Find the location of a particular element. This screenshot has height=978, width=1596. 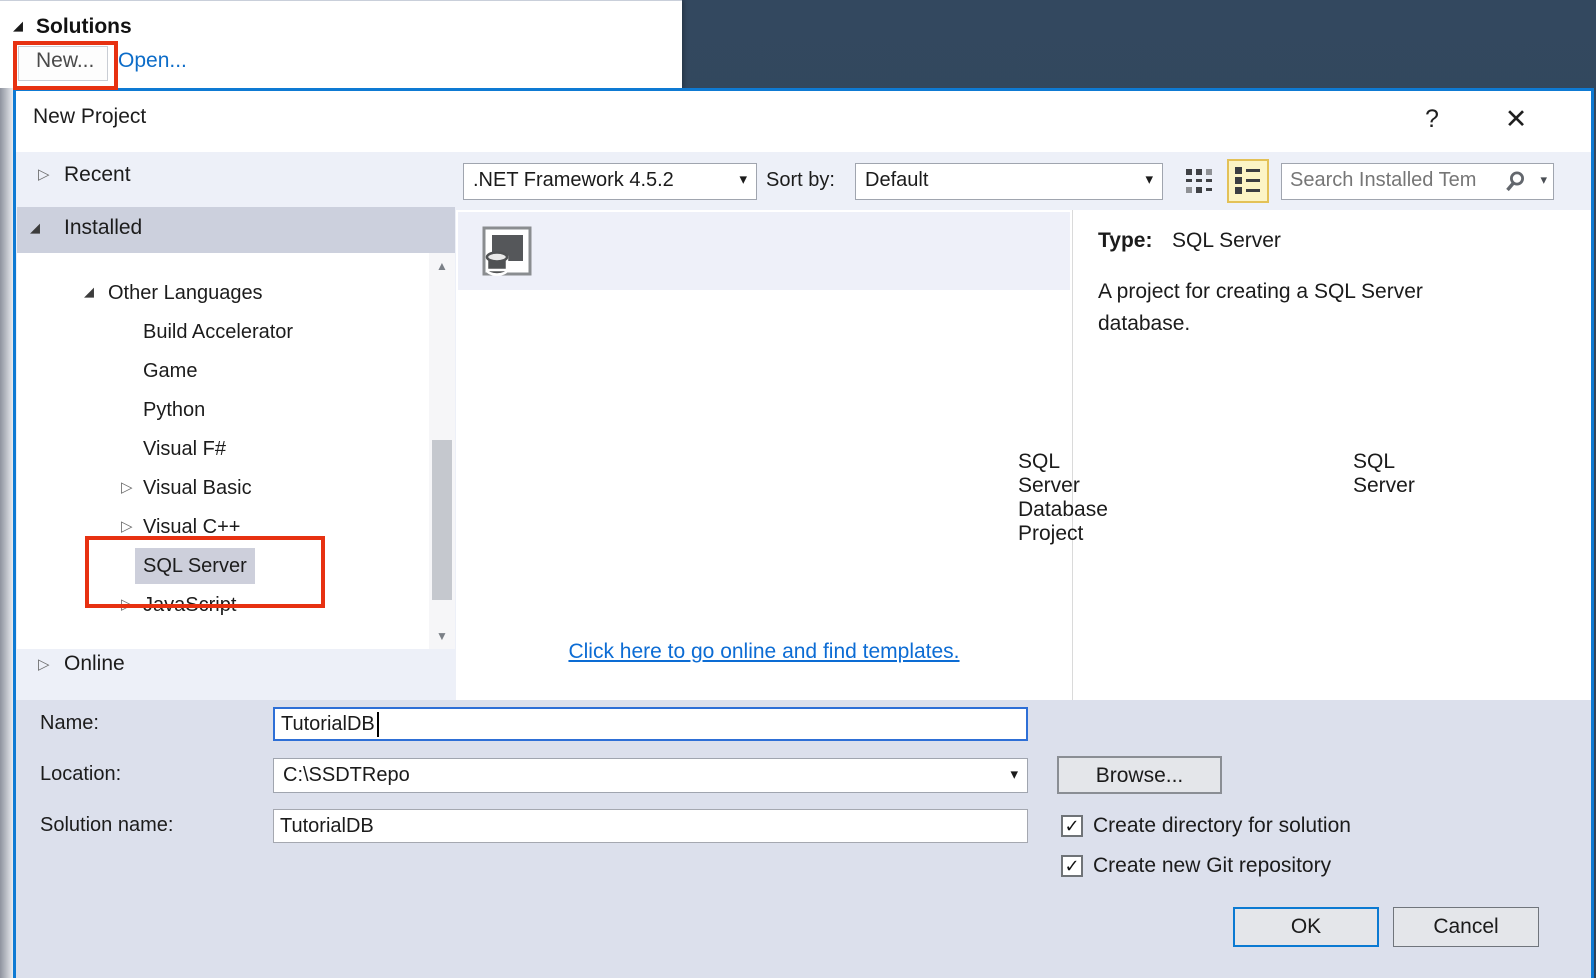

sort-by-label: Sort by: is located at coordinates (800, 180).